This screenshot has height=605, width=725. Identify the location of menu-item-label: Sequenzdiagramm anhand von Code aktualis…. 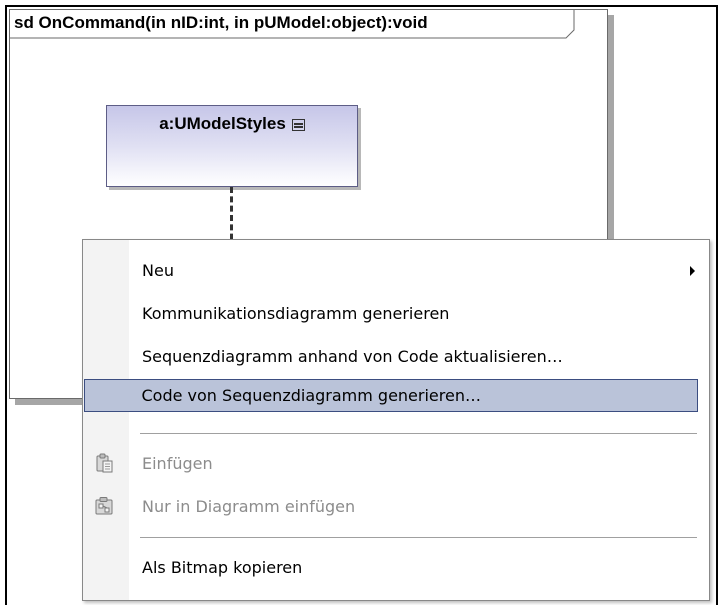
(352, 356).